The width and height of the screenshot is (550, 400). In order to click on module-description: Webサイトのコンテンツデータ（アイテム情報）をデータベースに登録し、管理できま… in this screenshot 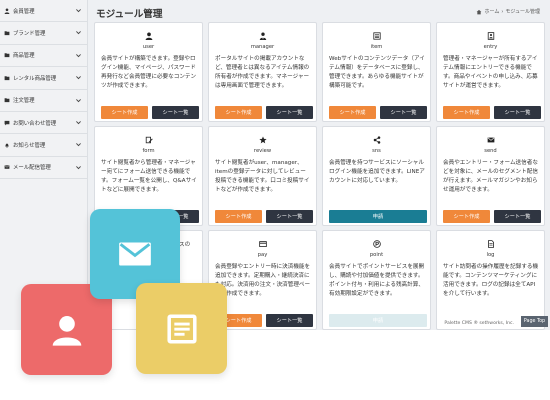, I will do `click(377, 72)`.